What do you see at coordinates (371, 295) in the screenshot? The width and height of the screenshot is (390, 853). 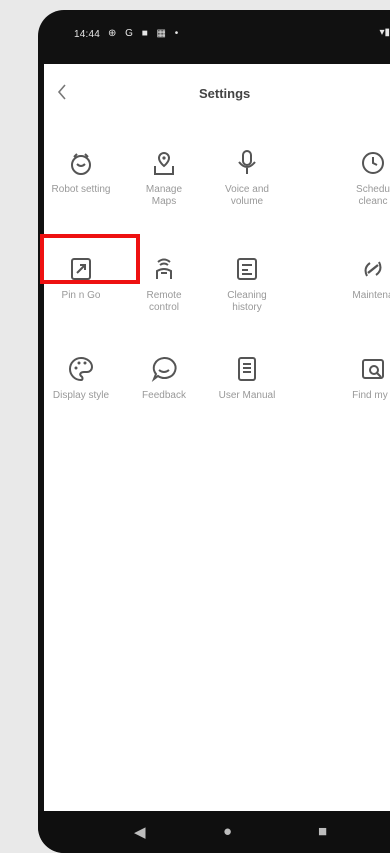 I see `grid-label: Maintena` at bounding box center [371, 295].